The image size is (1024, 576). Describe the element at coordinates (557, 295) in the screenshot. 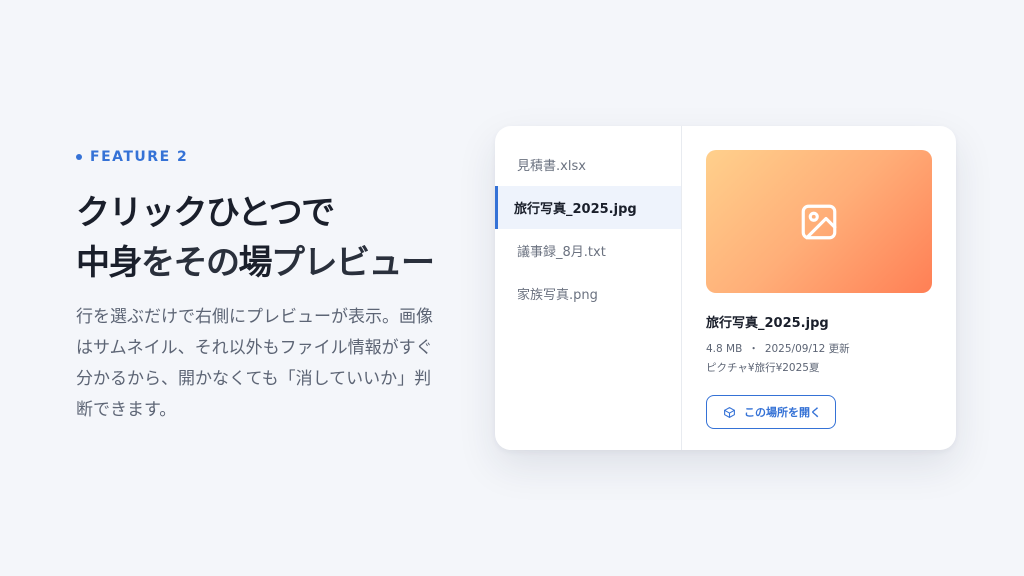

I see `file-name: 家族写真.png` at that location.